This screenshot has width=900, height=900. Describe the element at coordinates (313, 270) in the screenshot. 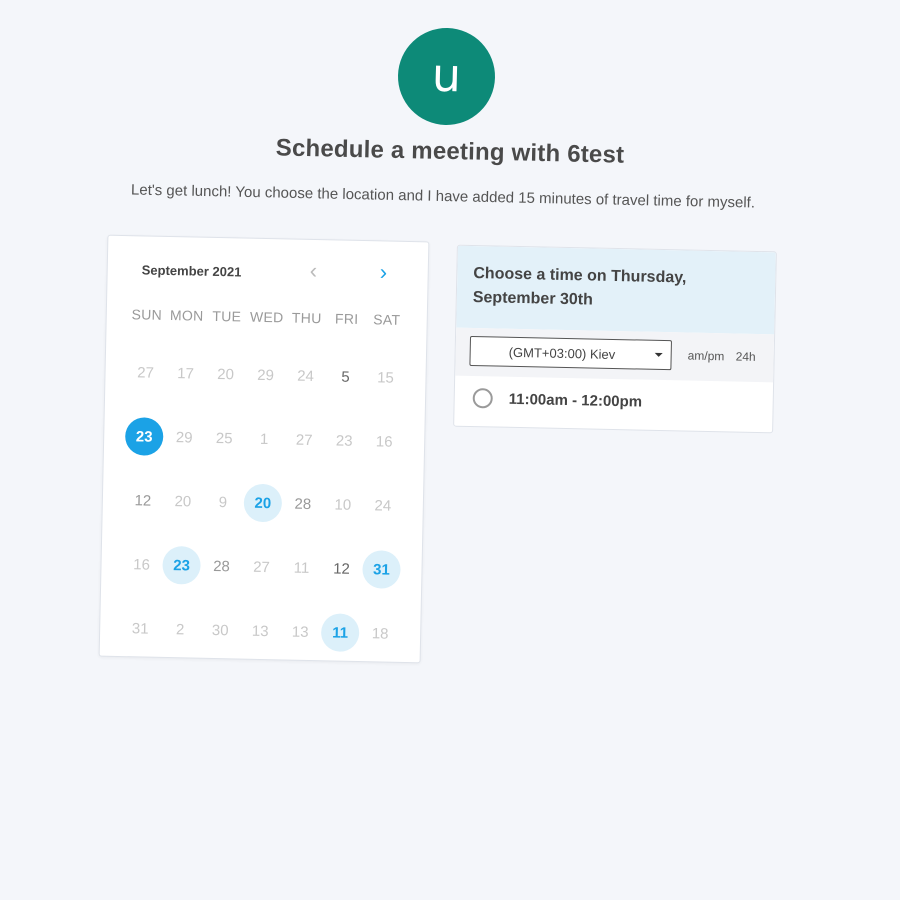

I see `chevron-left-icon: ‹` at that location.